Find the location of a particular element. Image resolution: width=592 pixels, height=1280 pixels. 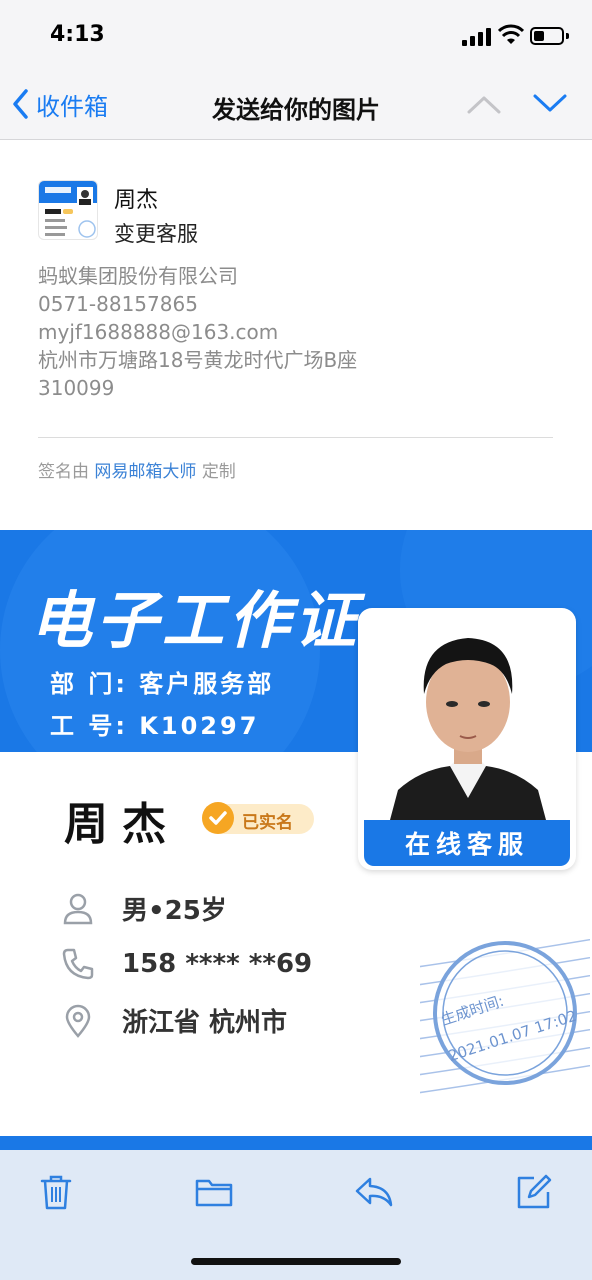

sender-name: 周杰 is located at coordinates (136, 198).